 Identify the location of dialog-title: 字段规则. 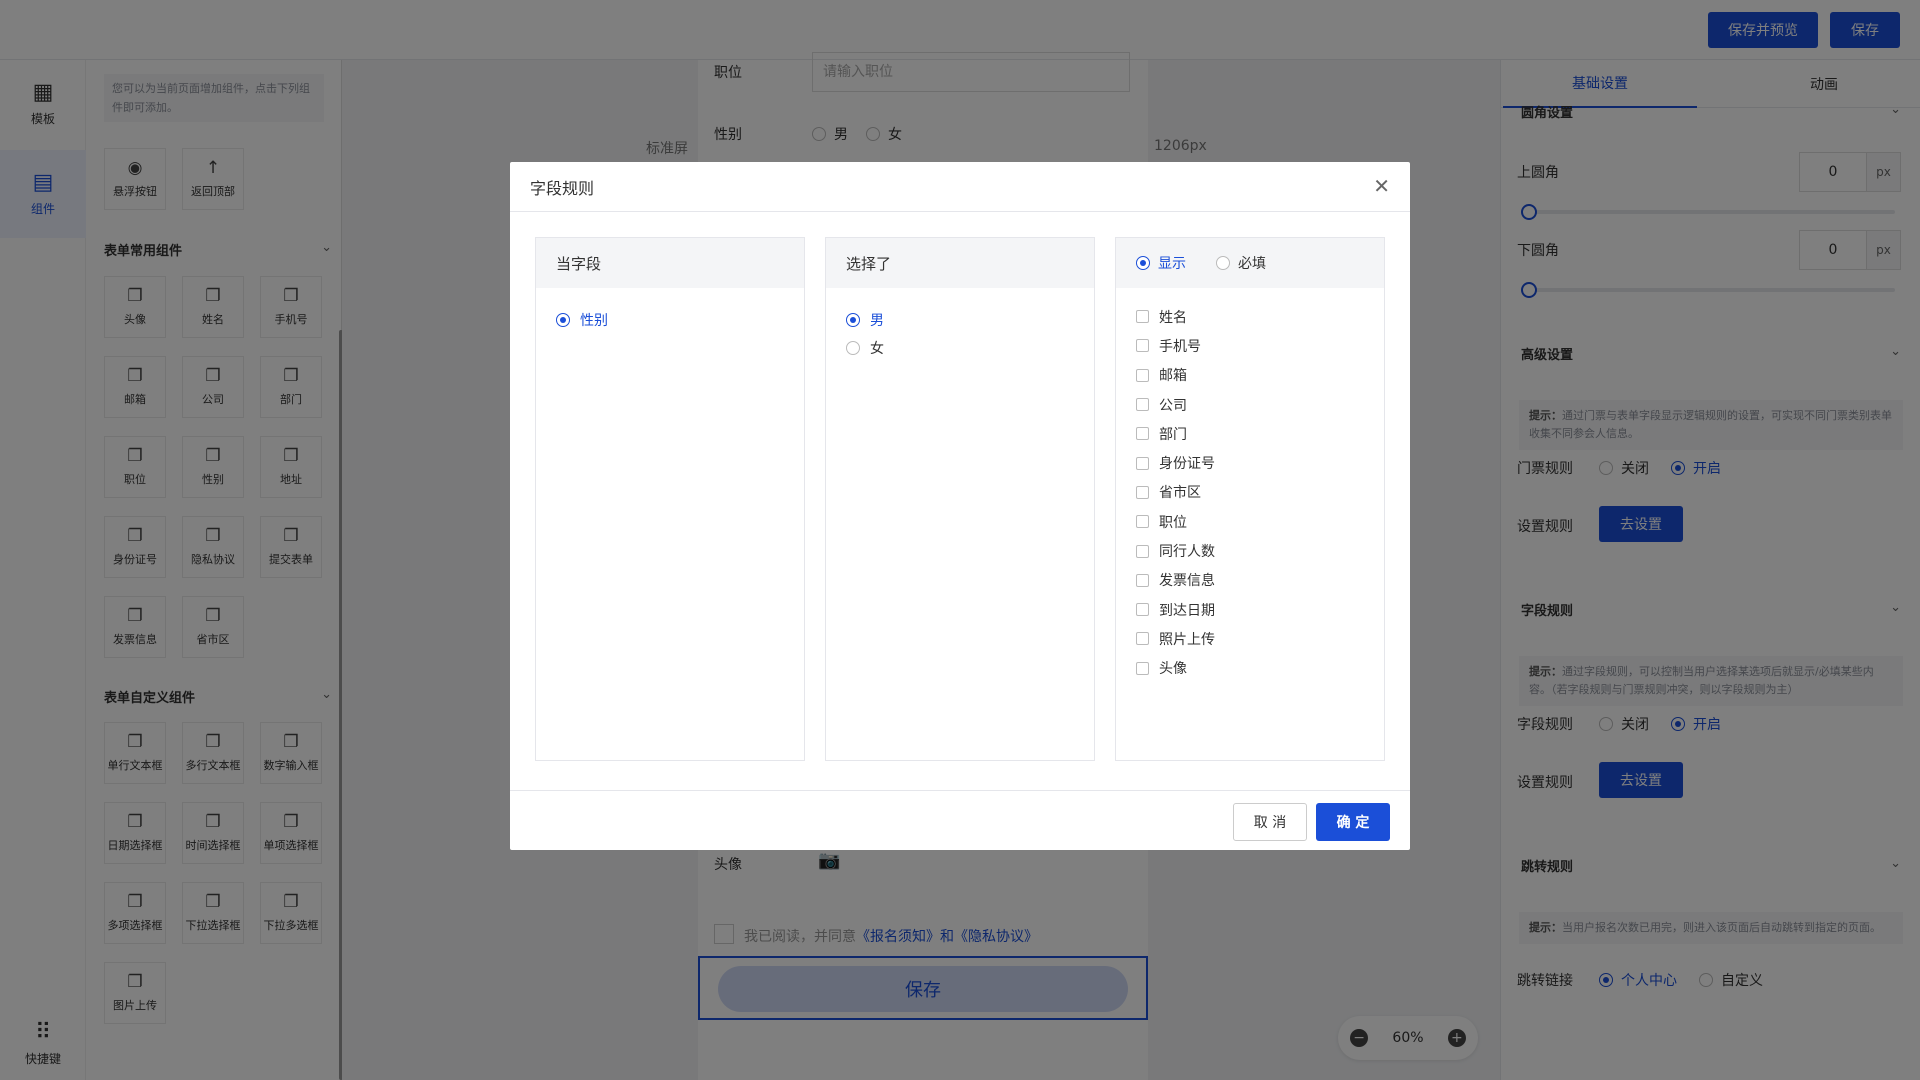
(562, 188).